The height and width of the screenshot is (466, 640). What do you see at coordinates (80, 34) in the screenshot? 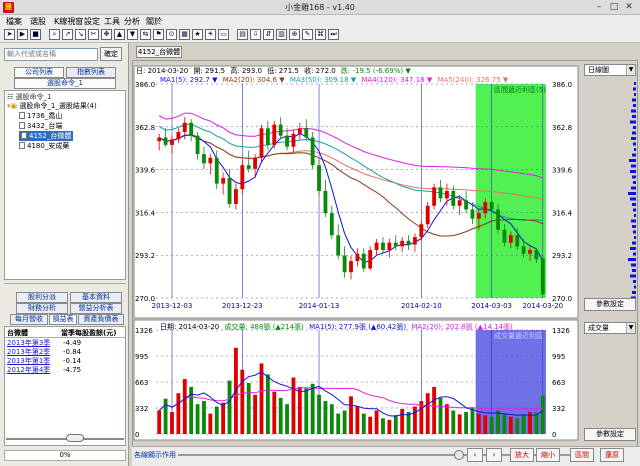
I see `chart-down-icon: ↘` at bounding box center [80, 34].